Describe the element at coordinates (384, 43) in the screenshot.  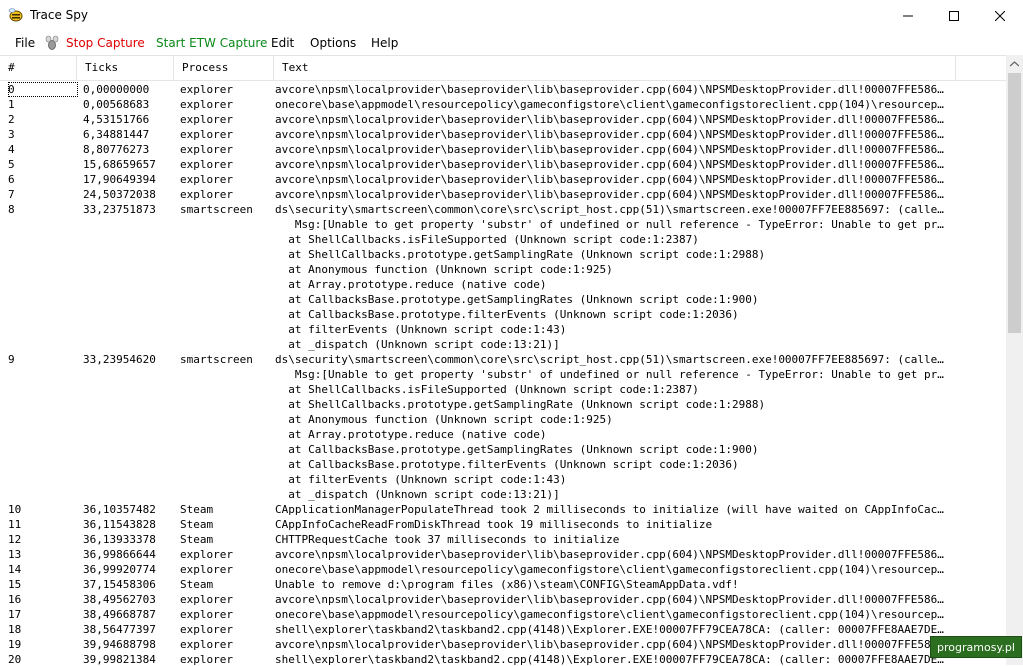
I see `menu-help: Help` at that location.